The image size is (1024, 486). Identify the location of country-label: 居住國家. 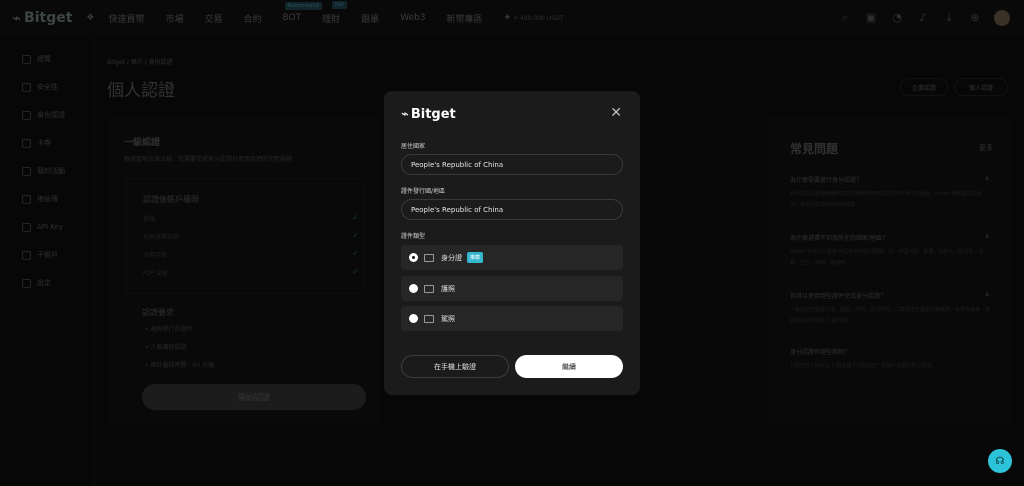
(413, 146).